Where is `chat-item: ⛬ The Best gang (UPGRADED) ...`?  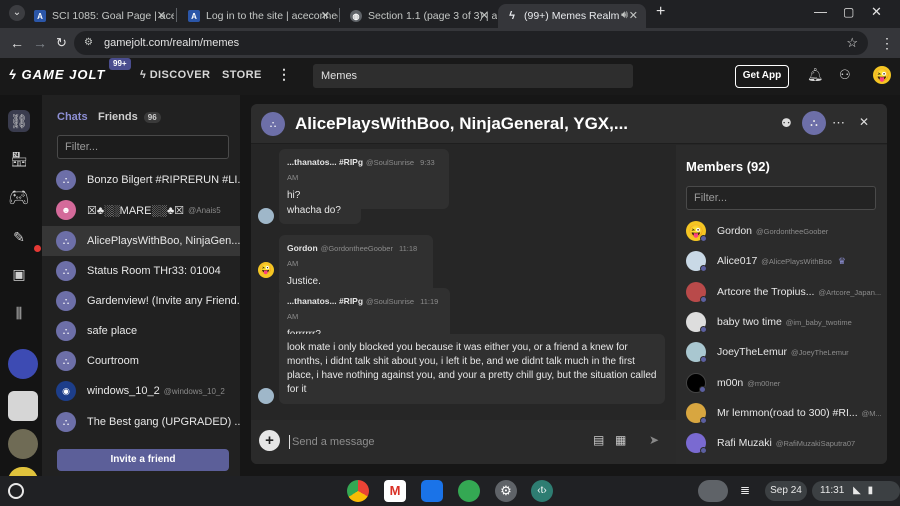 chat-item: ⛬ The Best gang (UPGRADED) ... is located at coordinates (141, 422).